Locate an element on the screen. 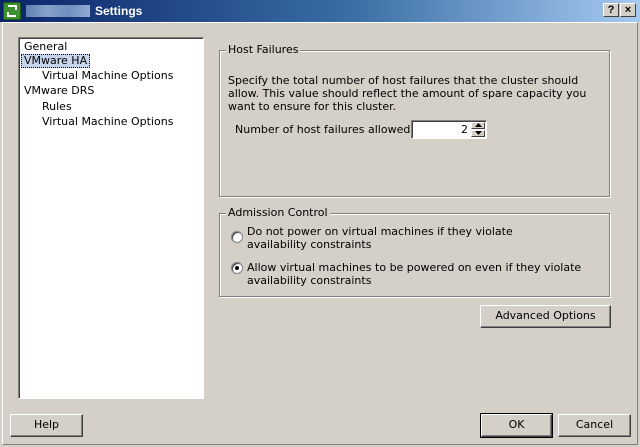 This screenshot has width=640, height=447. tree-item-vmware-ha: VMware HA is located at coordinates (56, 61).